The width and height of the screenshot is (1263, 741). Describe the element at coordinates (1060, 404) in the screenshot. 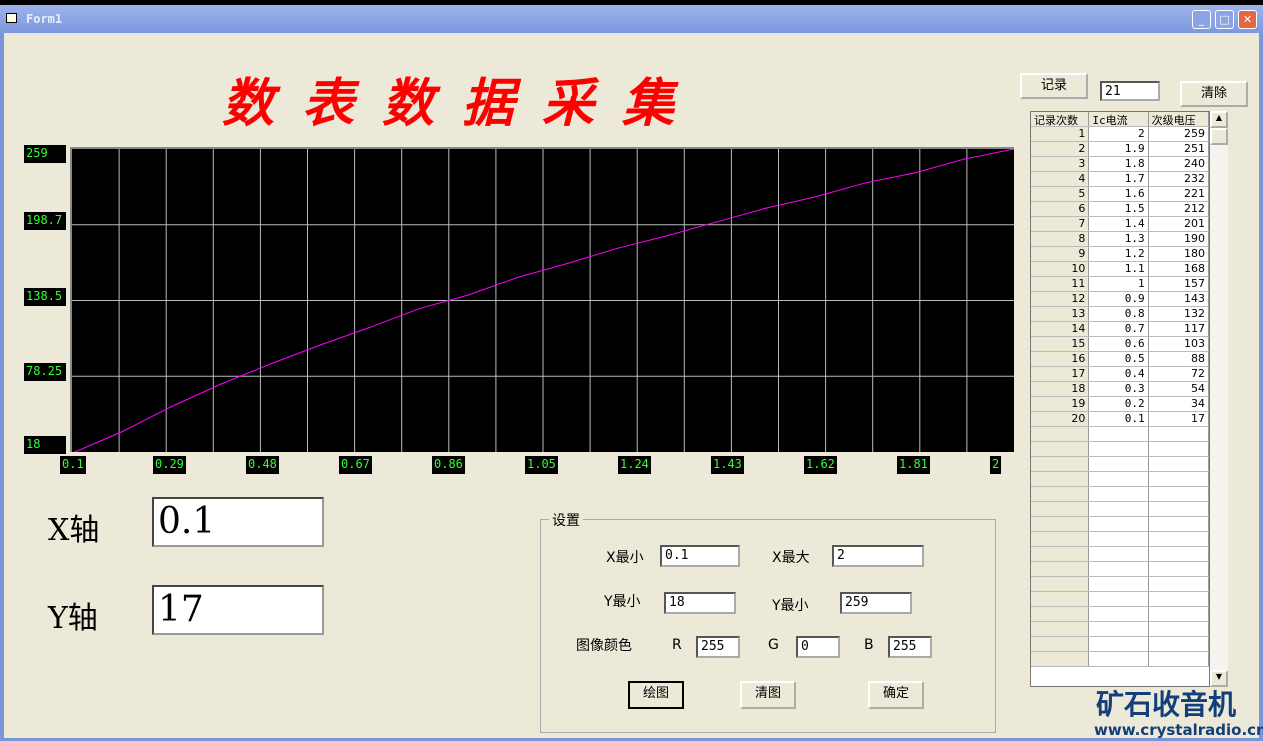

I see `table-cell: 19` at that location.